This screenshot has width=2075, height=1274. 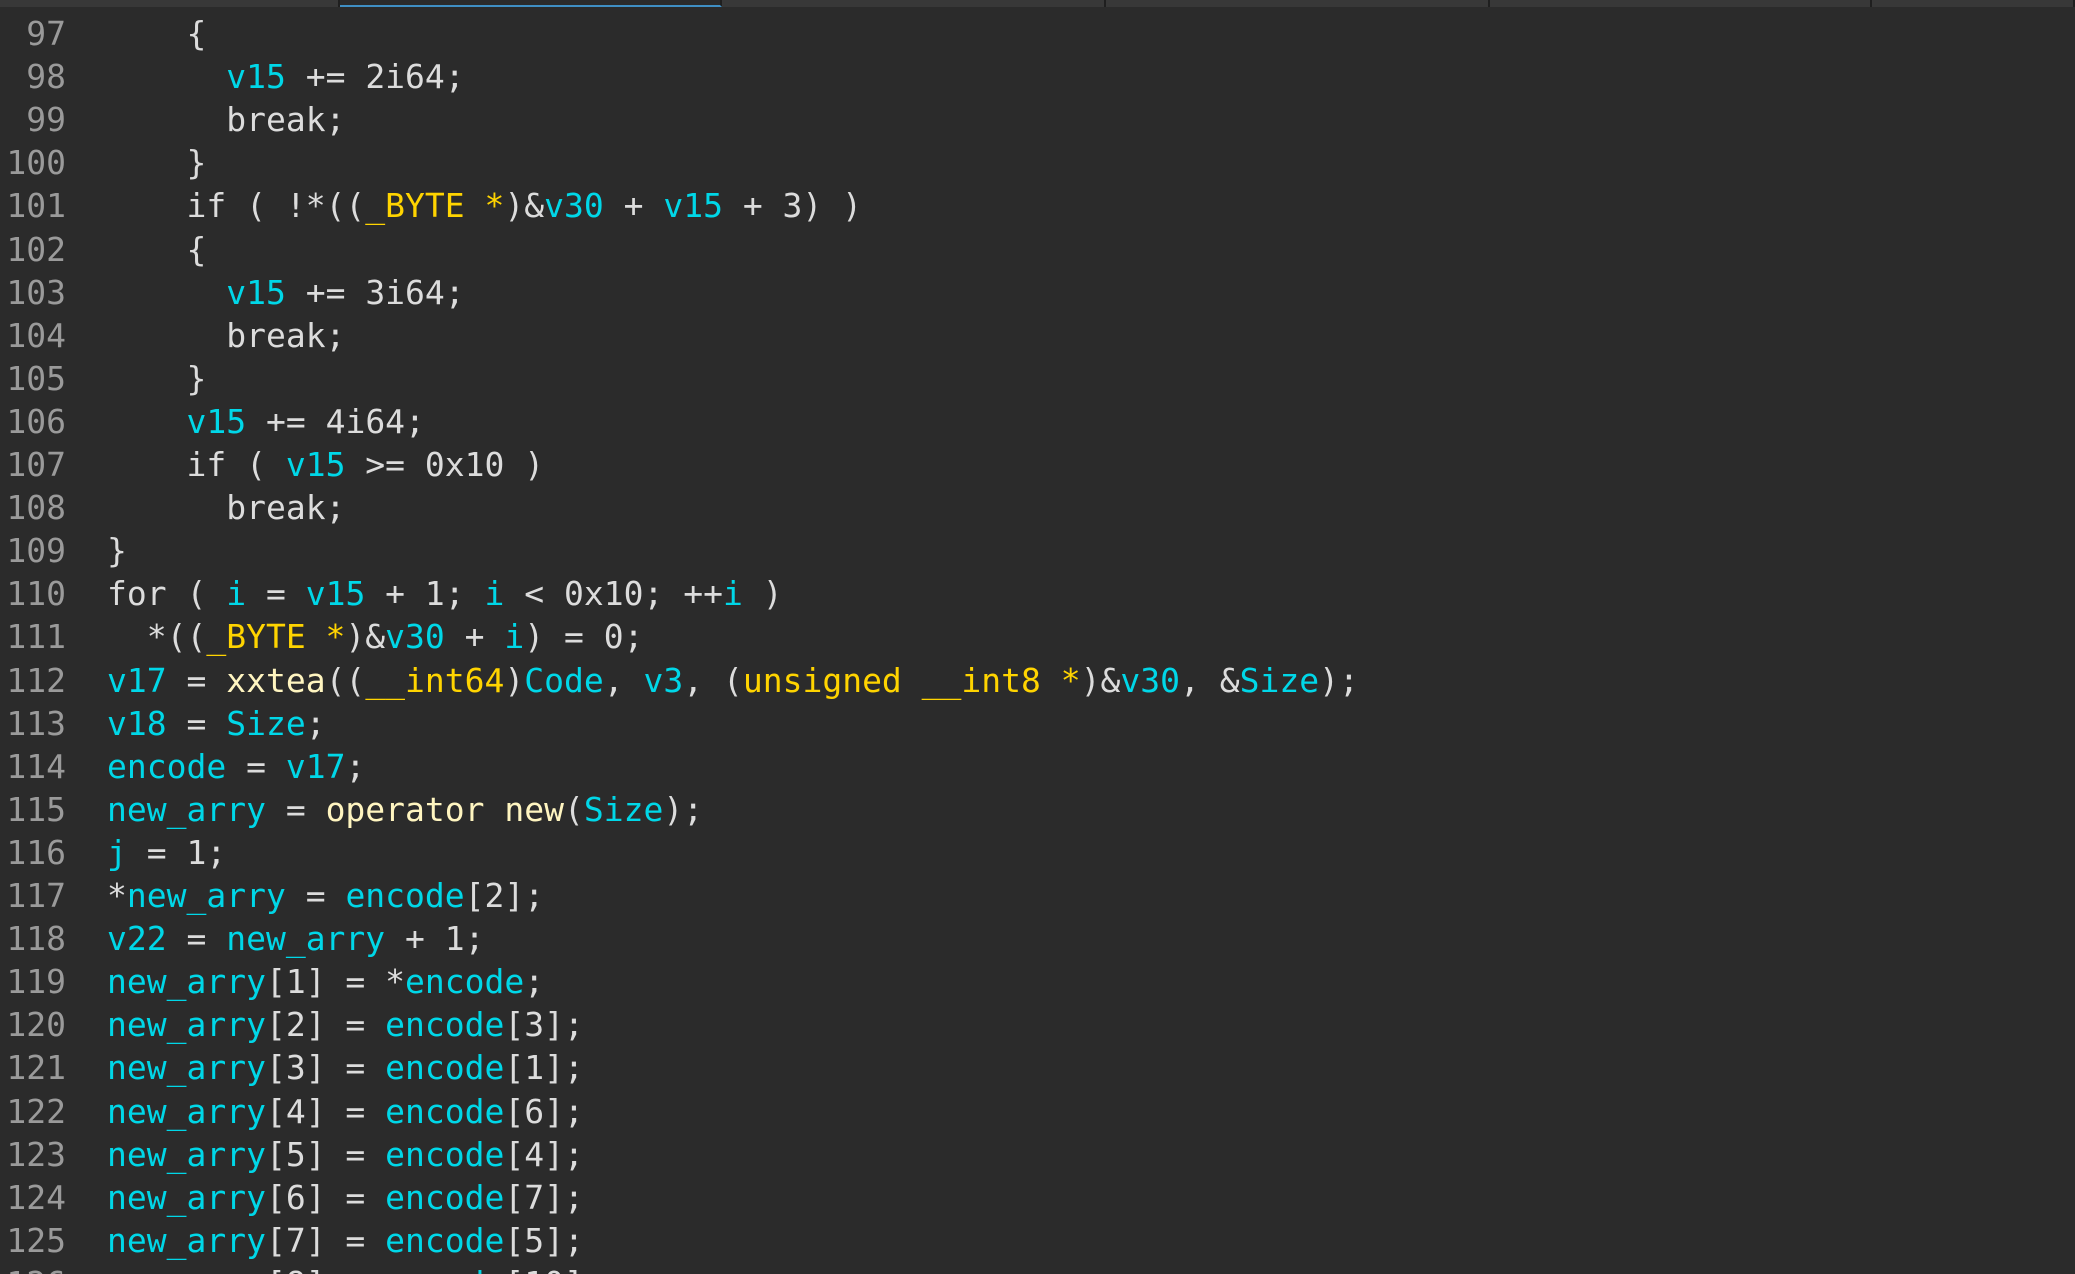 I want to click on code-text: {, so click(x=156, y=249).